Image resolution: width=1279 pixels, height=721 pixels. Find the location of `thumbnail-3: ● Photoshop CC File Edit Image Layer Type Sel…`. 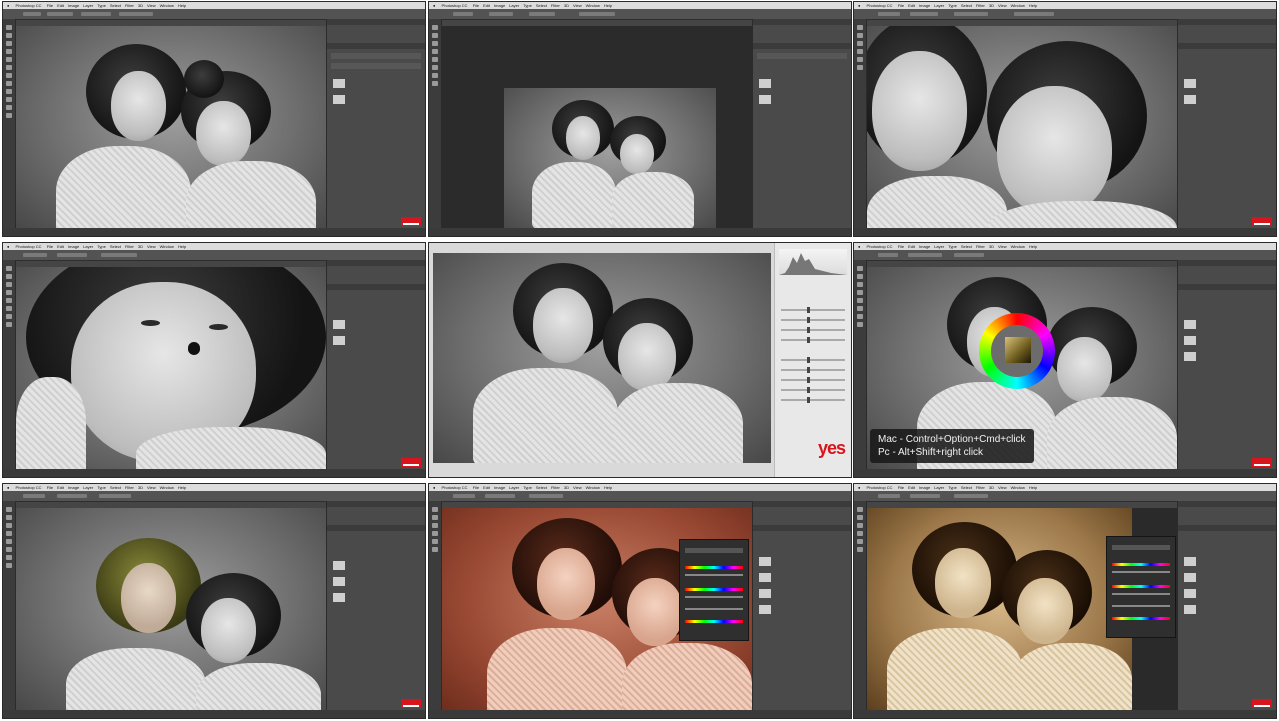

thumbnail-3: ● Photoshop CC File Edit Image Layer Type Sel… is located at coordinates (1065, 119).